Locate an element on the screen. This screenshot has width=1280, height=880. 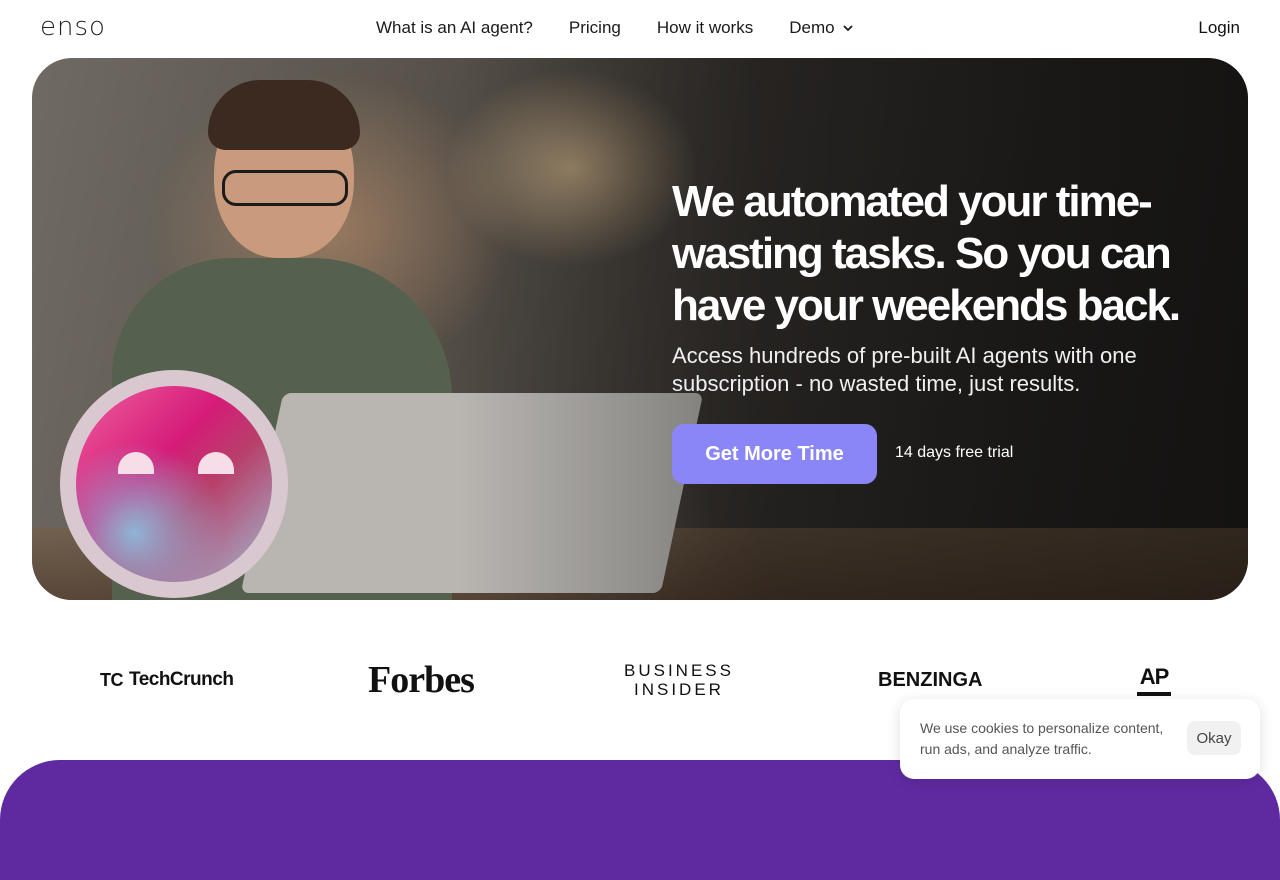
nav-item-pricing: Pricing is located at coordinates (595, 28).